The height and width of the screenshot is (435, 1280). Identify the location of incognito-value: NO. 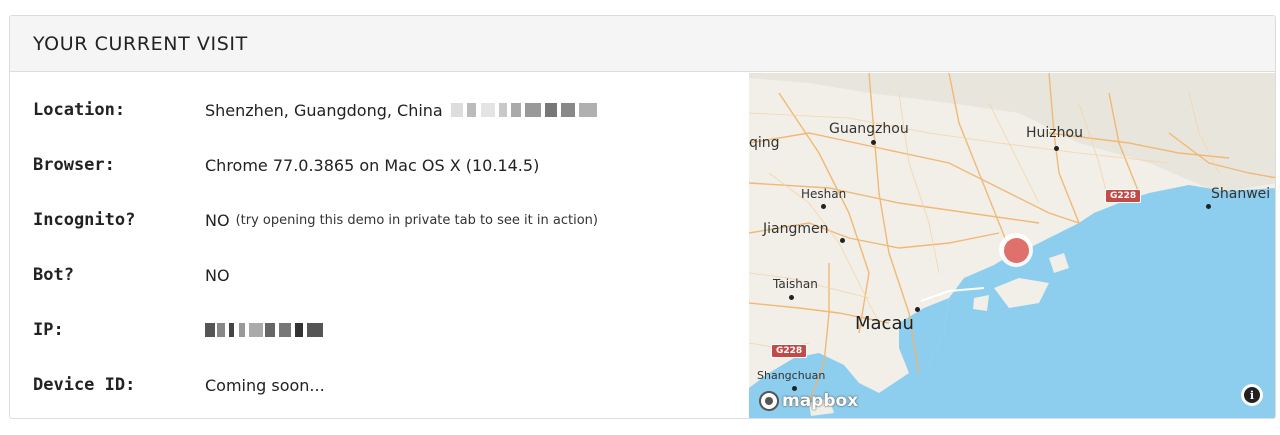
(217, 220).